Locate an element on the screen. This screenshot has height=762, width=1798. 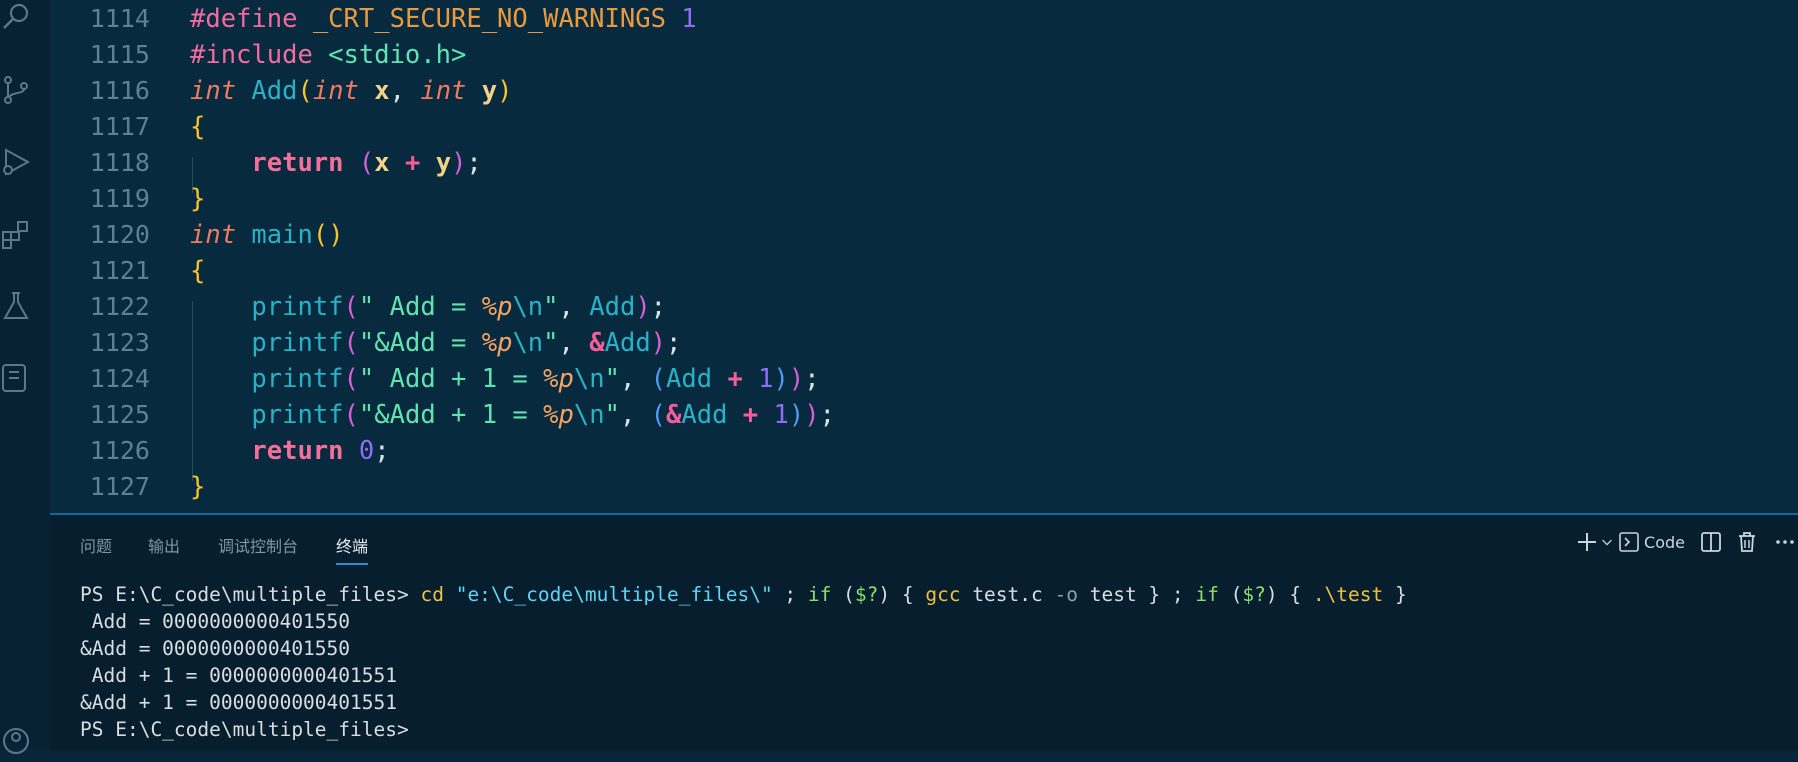
line-source: int Add(int x, int y) is located at coordinates (351, 91).